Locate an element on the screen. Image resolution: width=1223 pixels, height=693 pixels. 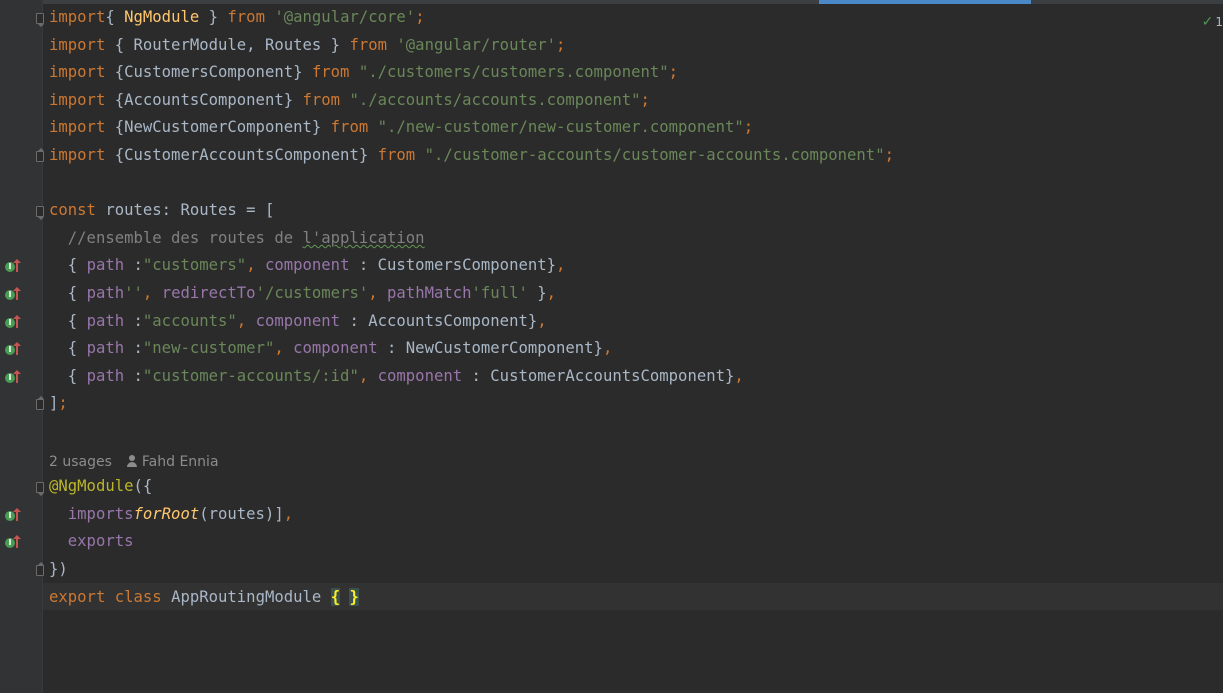
code-token: redirectTo is located at coordinates (208, 293).